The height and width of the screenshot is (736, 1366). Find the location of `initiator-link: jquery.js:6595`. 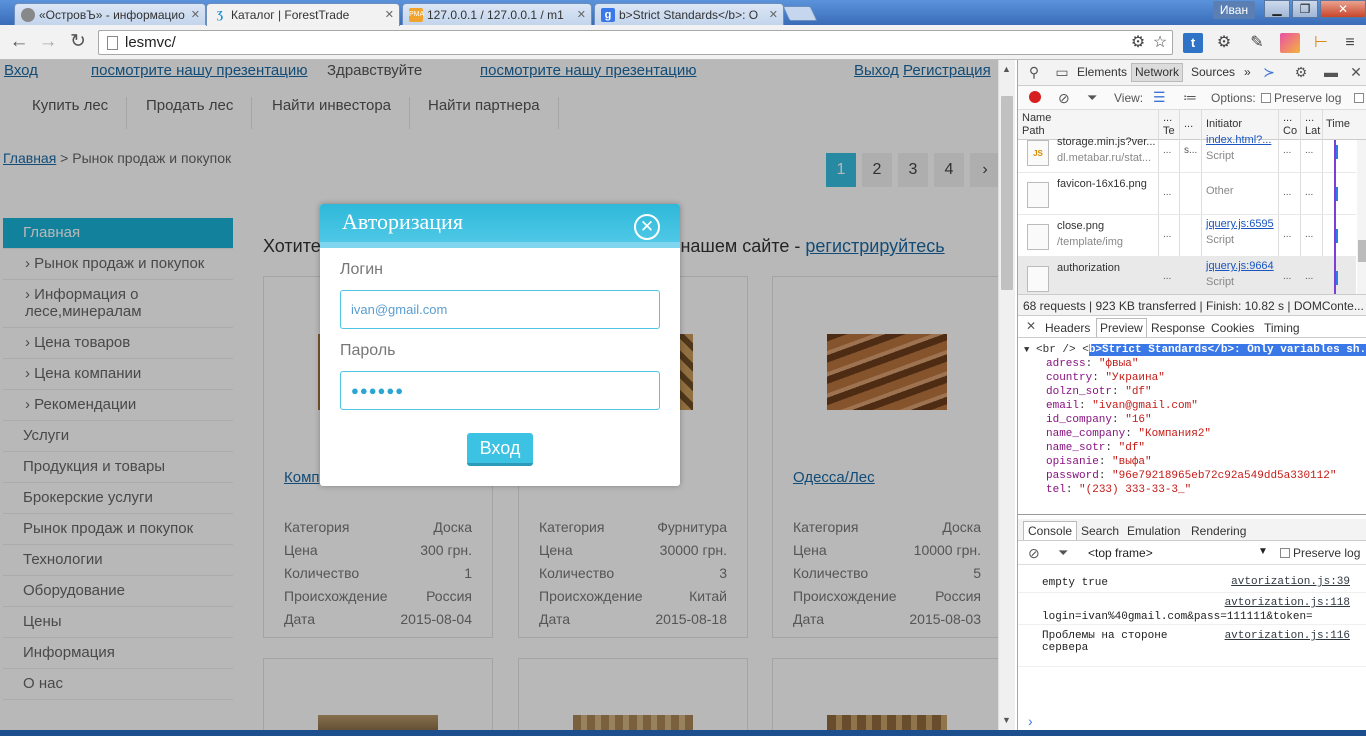

initiator-link: jquery.js:6595 is located at coordinates (1240, 224).